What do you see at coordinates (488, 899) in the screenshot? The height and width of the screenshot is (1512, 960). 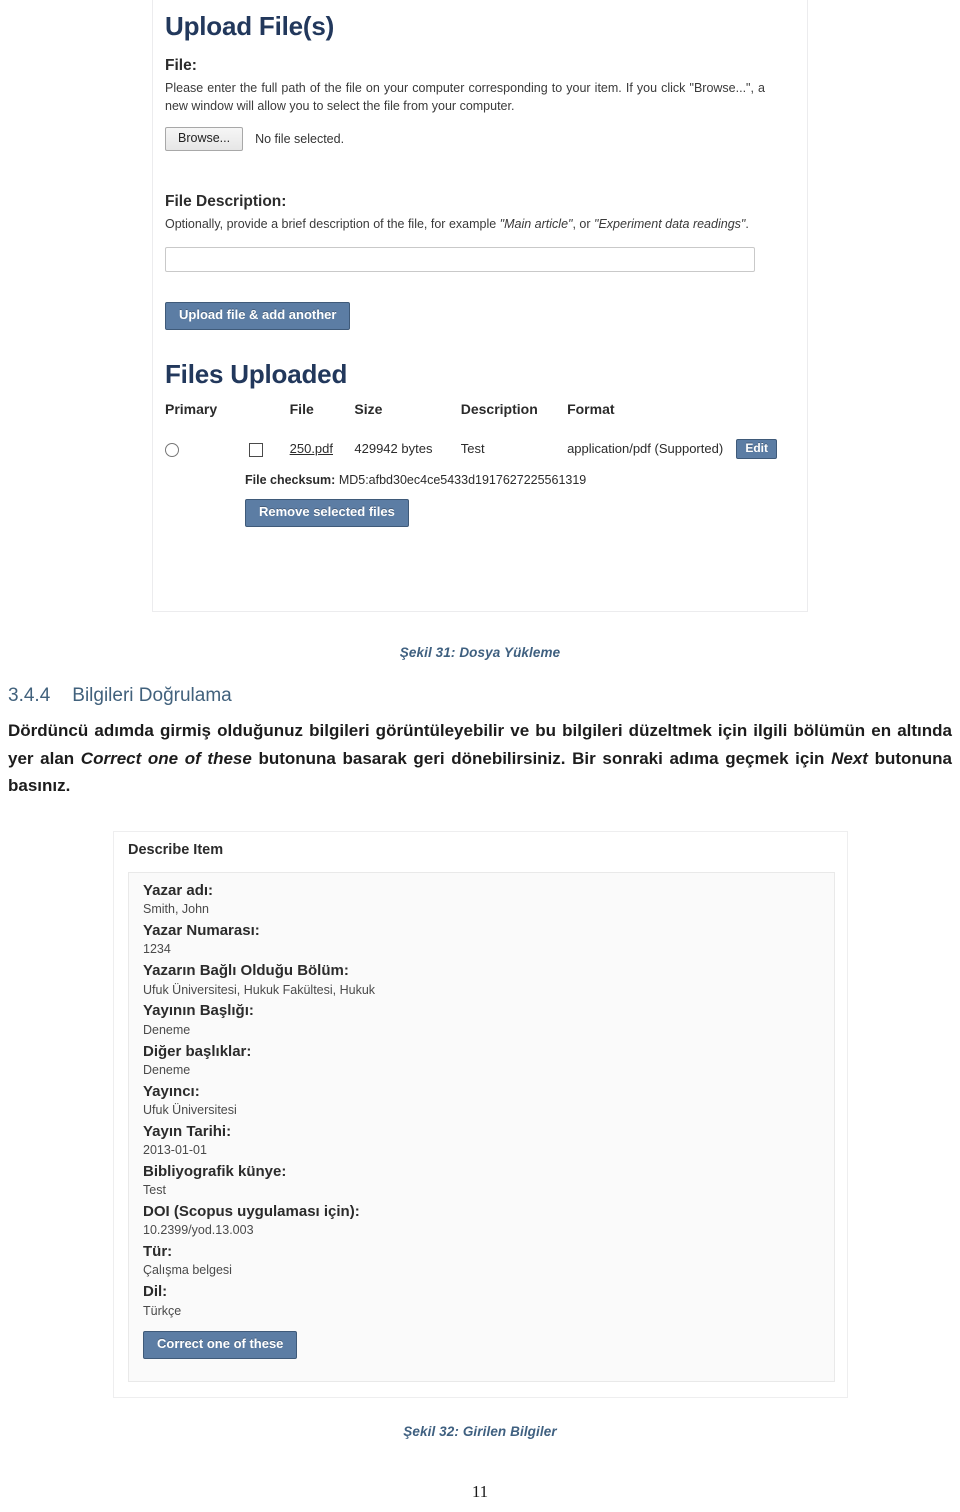 I see `metadata-field: Yazar adı: Smith, John` at bounding box center [488, 899].